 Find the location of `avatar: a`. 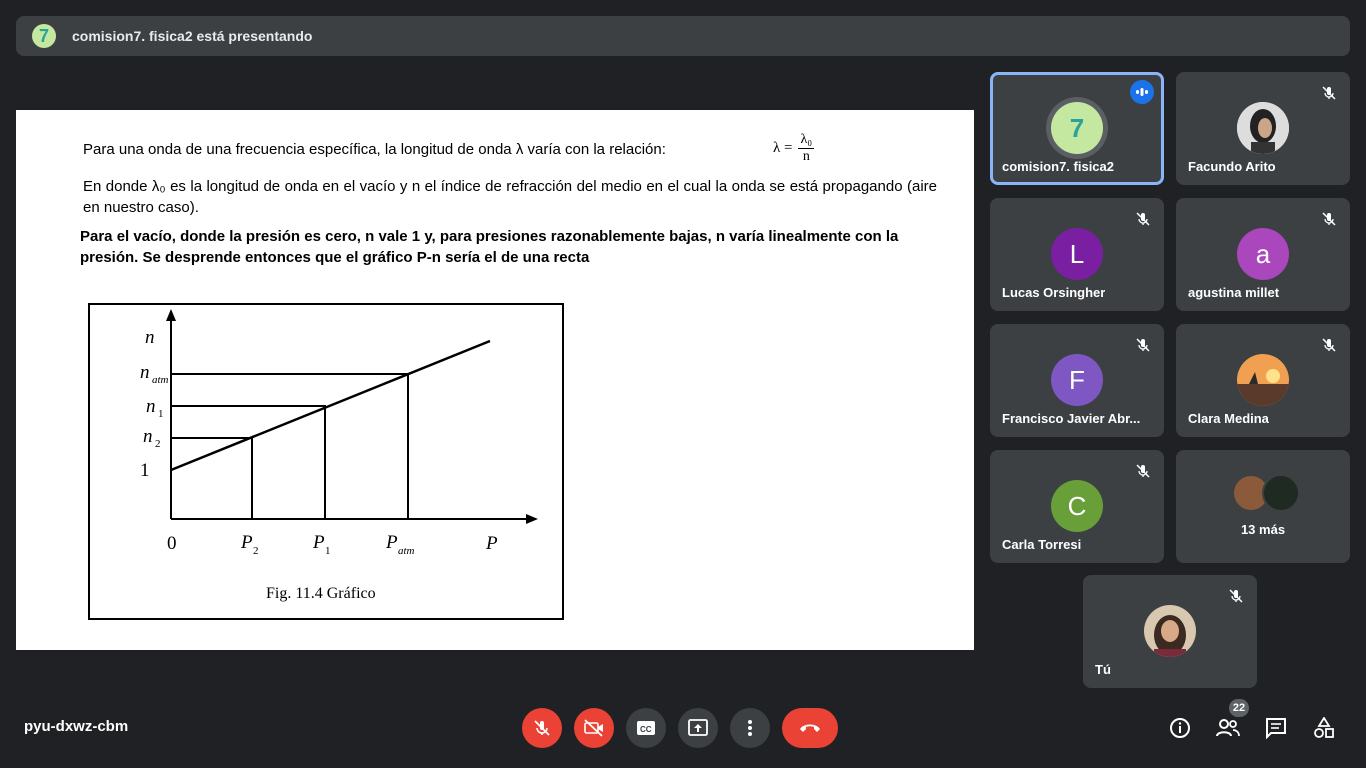

avatar: a is located at coordinates (1263, 254).